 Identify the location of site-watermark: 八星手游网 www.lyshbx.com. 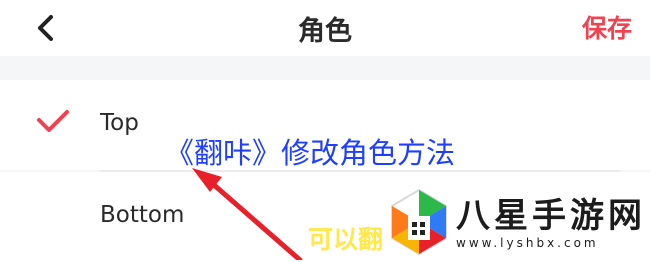
(551, 226).